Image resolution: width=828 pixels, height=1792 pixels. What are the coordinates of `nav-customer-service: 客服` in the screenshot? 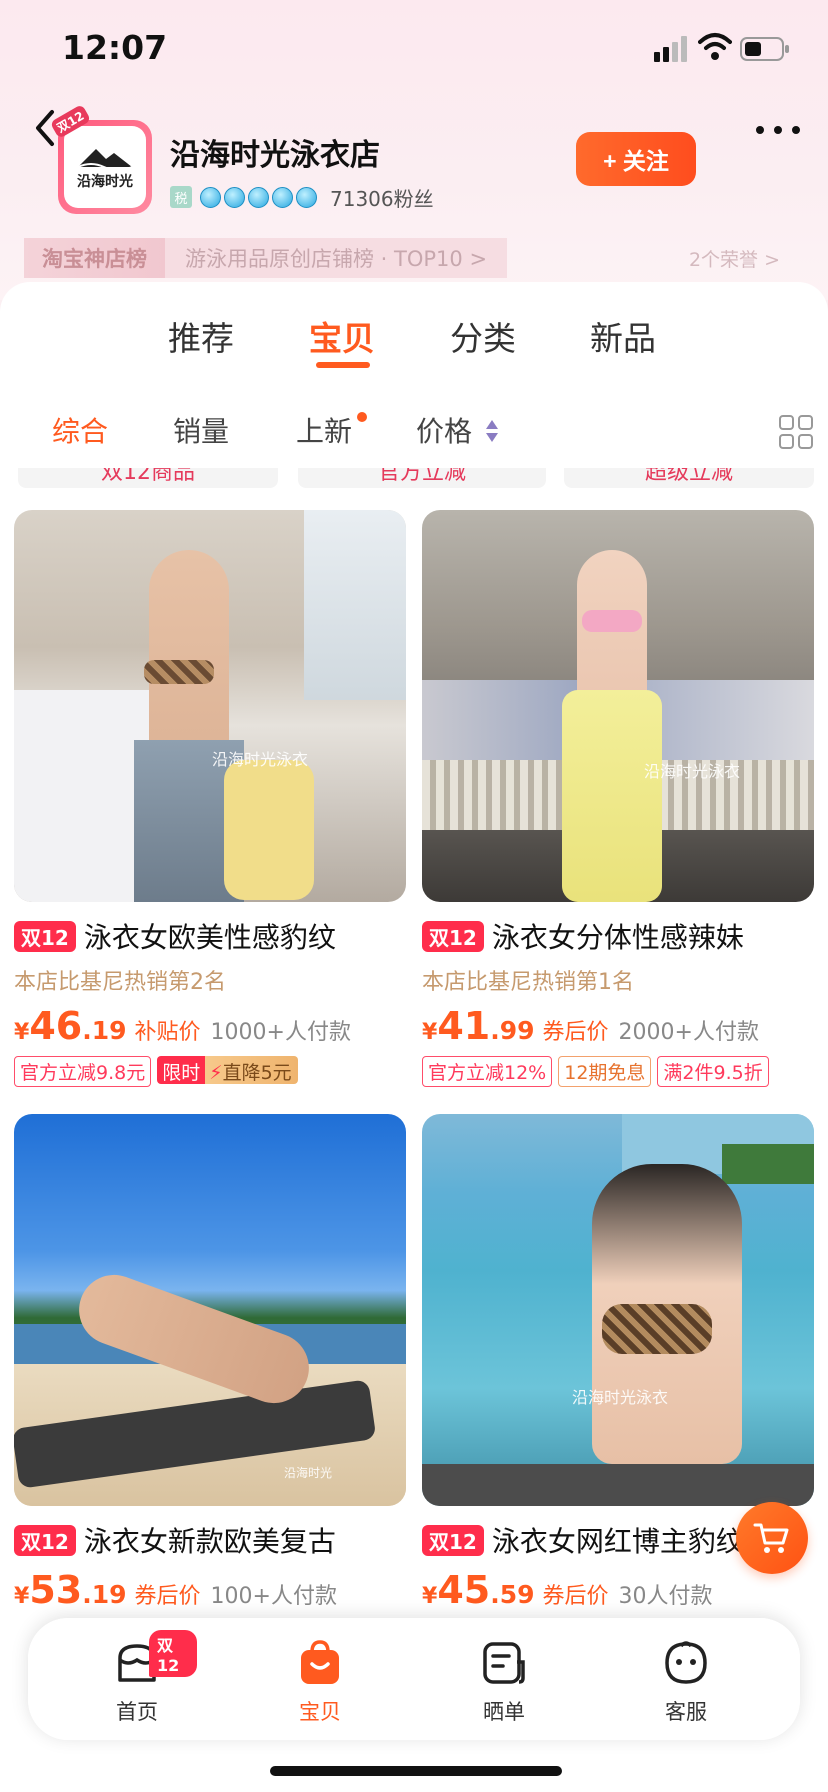 It's located at (686, 1682).